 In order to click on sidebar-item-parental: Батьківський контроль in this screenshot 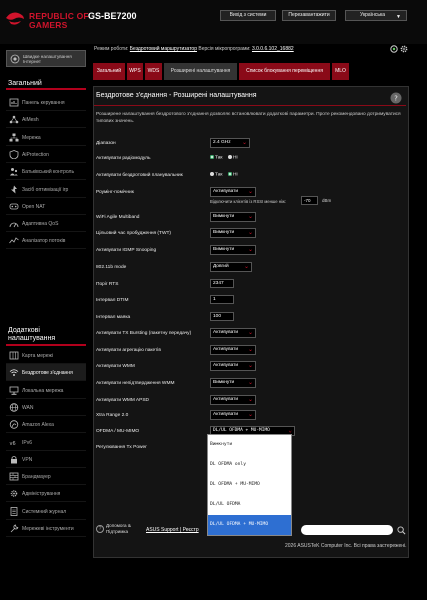, I will do `click(46, 172)`.